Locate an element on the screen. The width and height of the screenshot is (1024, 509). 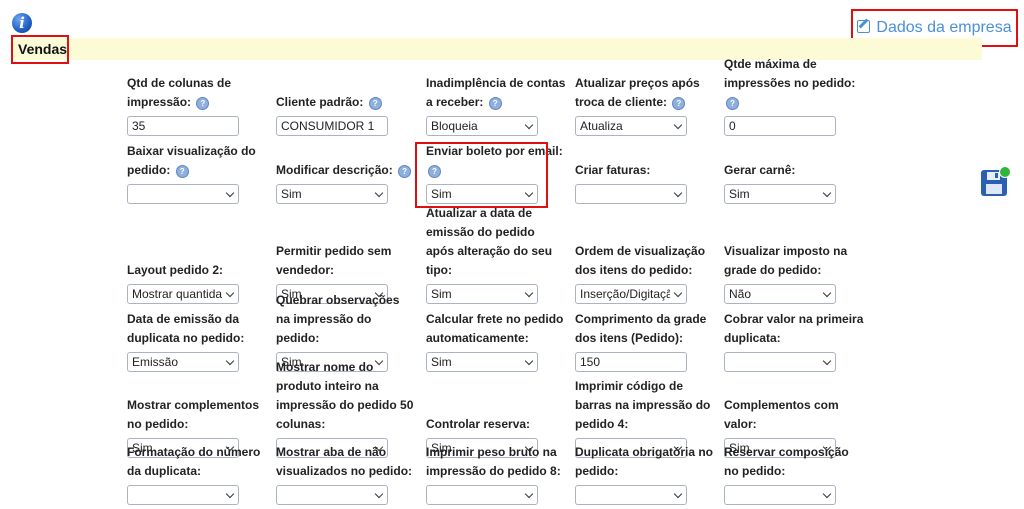
field-label: Reservar composição no pedido: is located at coordinates (794, 462).